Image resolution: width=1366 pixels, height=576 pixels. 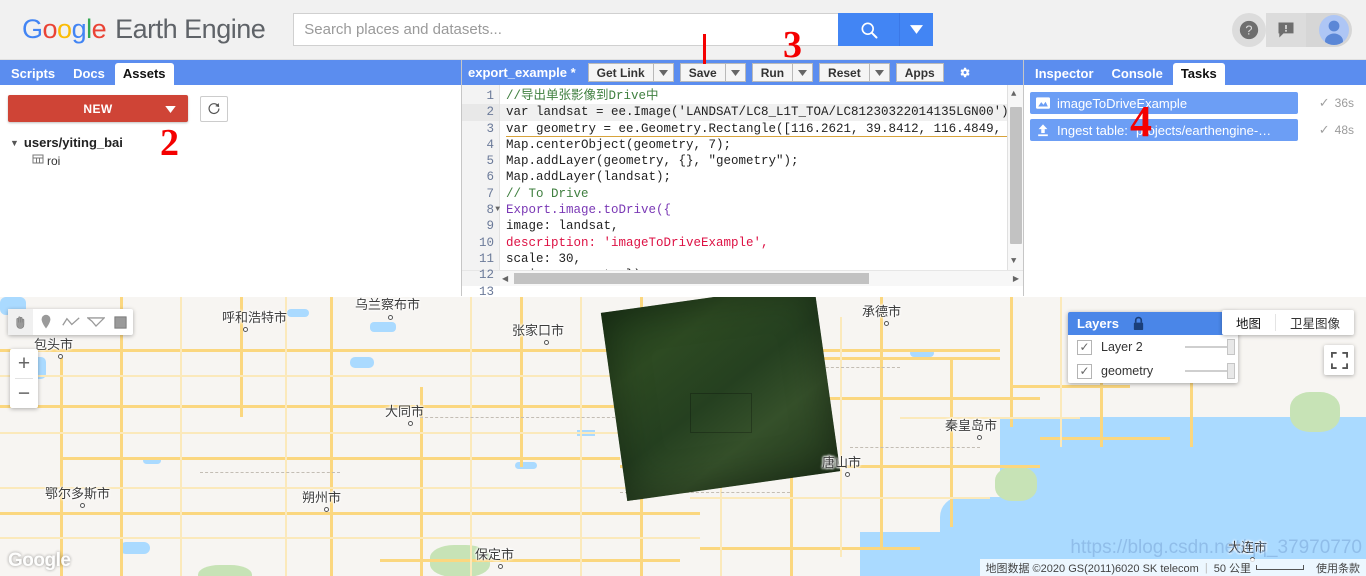 I want to click on asset-folder-row: ▼ users/yiting_bai, so click(x=235, y=142).